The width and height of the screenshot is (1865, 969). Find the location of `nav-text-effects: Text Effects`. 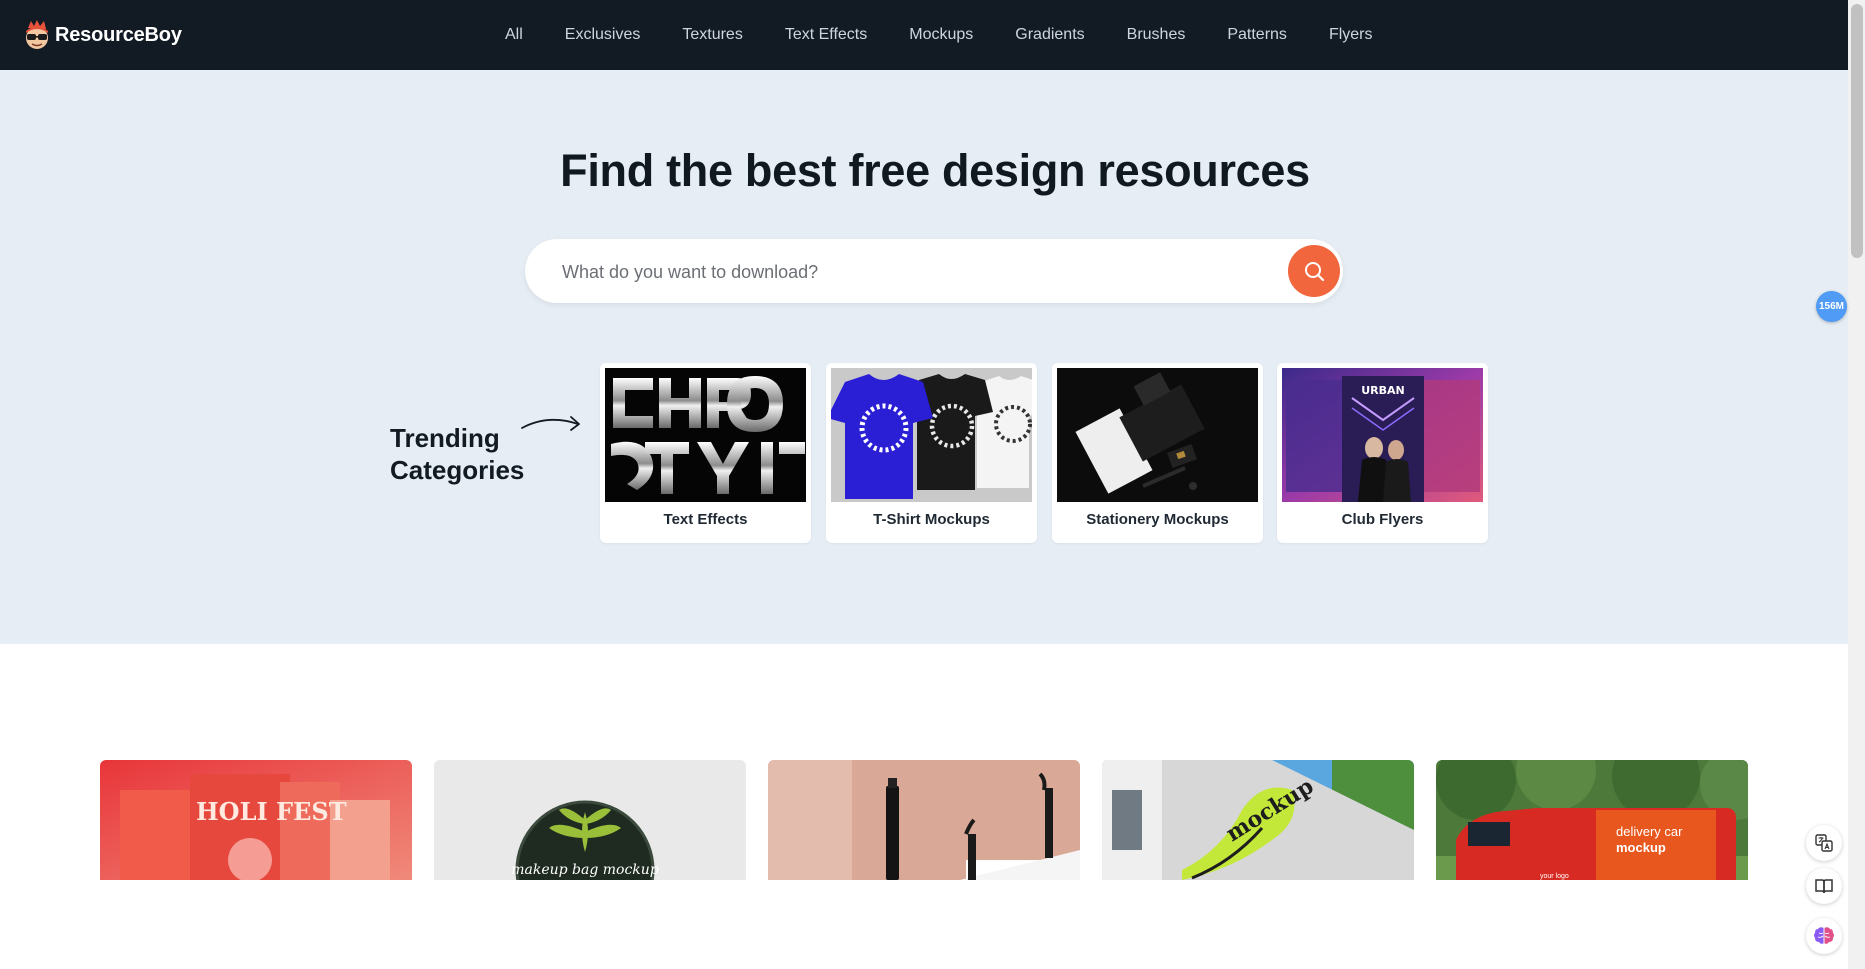

nav-text-effects: Text Effects is located at coordinates (826, 35).